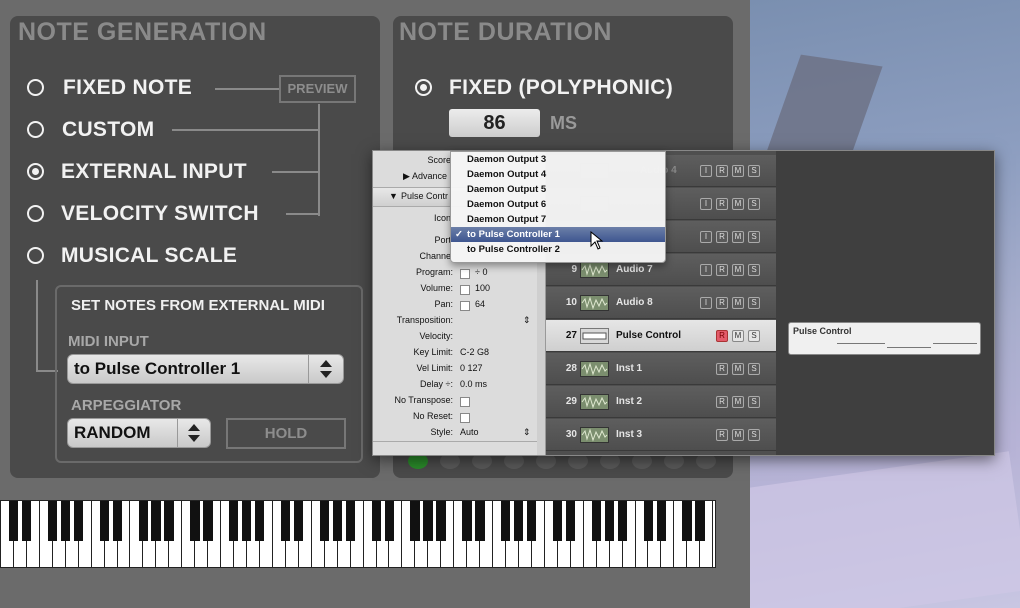 Image resolution: width=1020 pixels, height=608 pixels. I want to click on port-menu-item: Daemon Output 3, so click(558, 159).